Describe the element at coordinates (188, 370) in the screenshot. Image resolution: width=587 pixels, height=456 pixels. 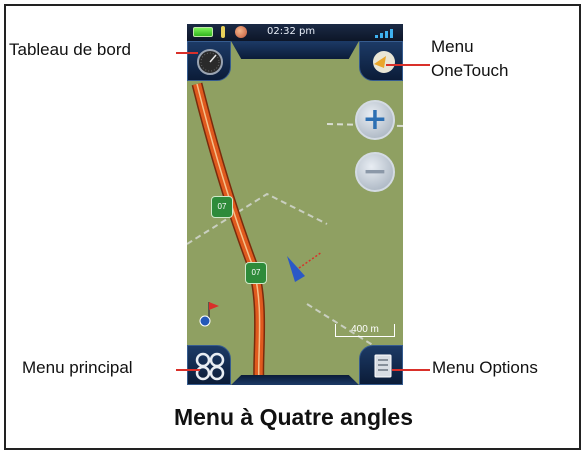
I see `leader-line-main-menu` at that location.